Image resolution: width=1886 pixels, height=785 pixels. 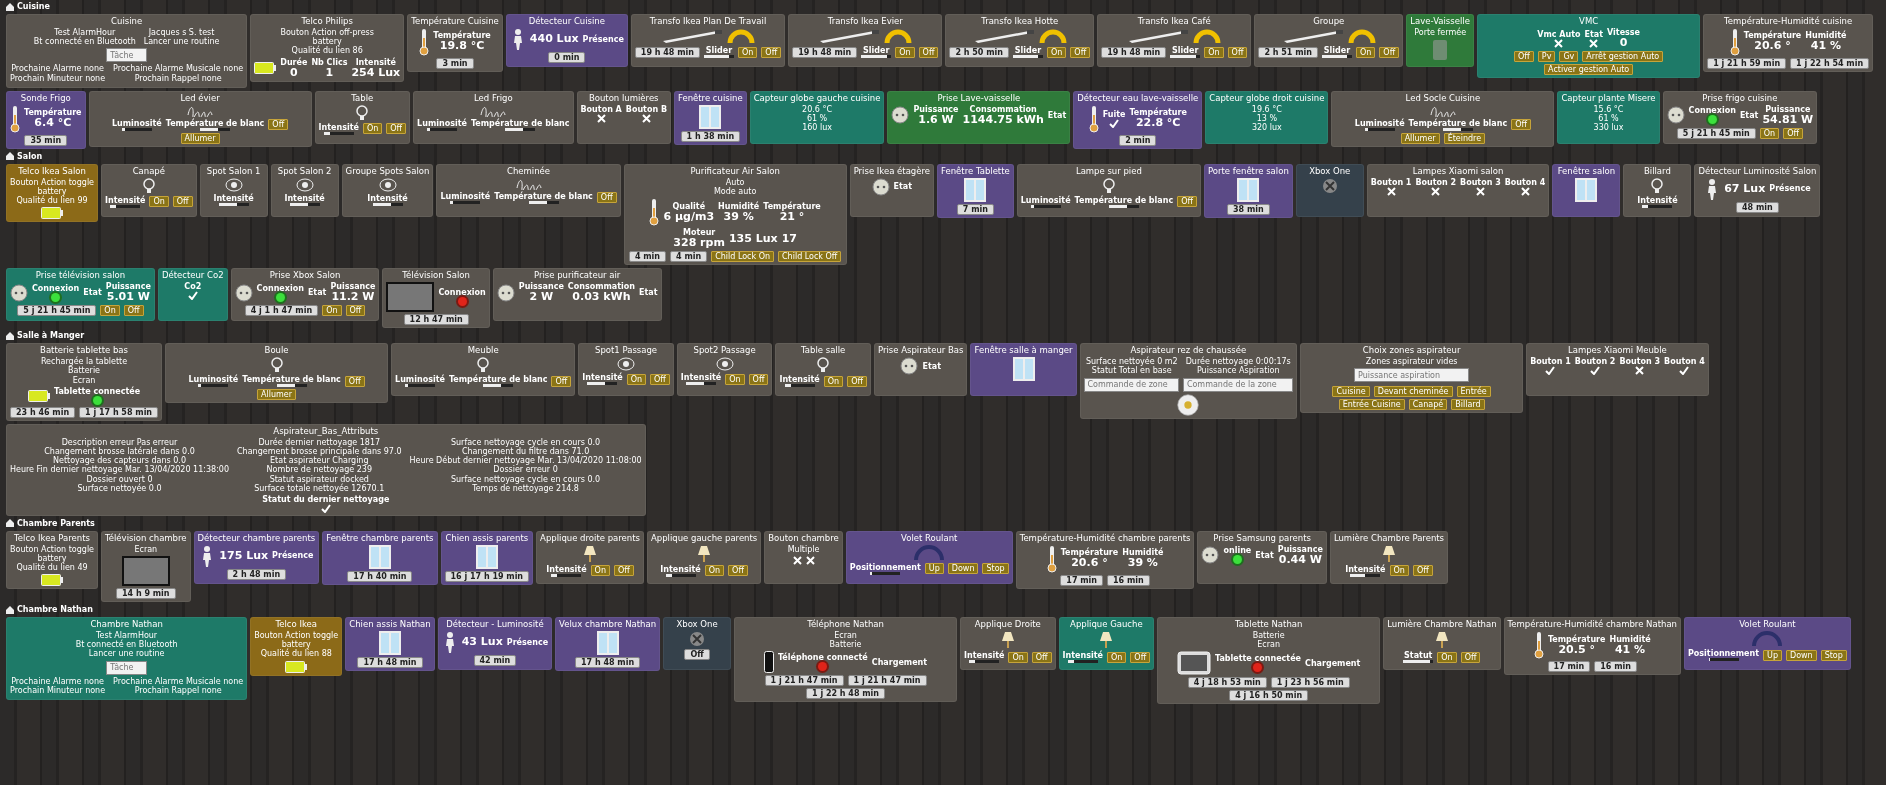 What do you see at coordinates (1238, 384) in the screenshot?
I see `input-field: Commande de la zone` at bounding box center [1238, 384].